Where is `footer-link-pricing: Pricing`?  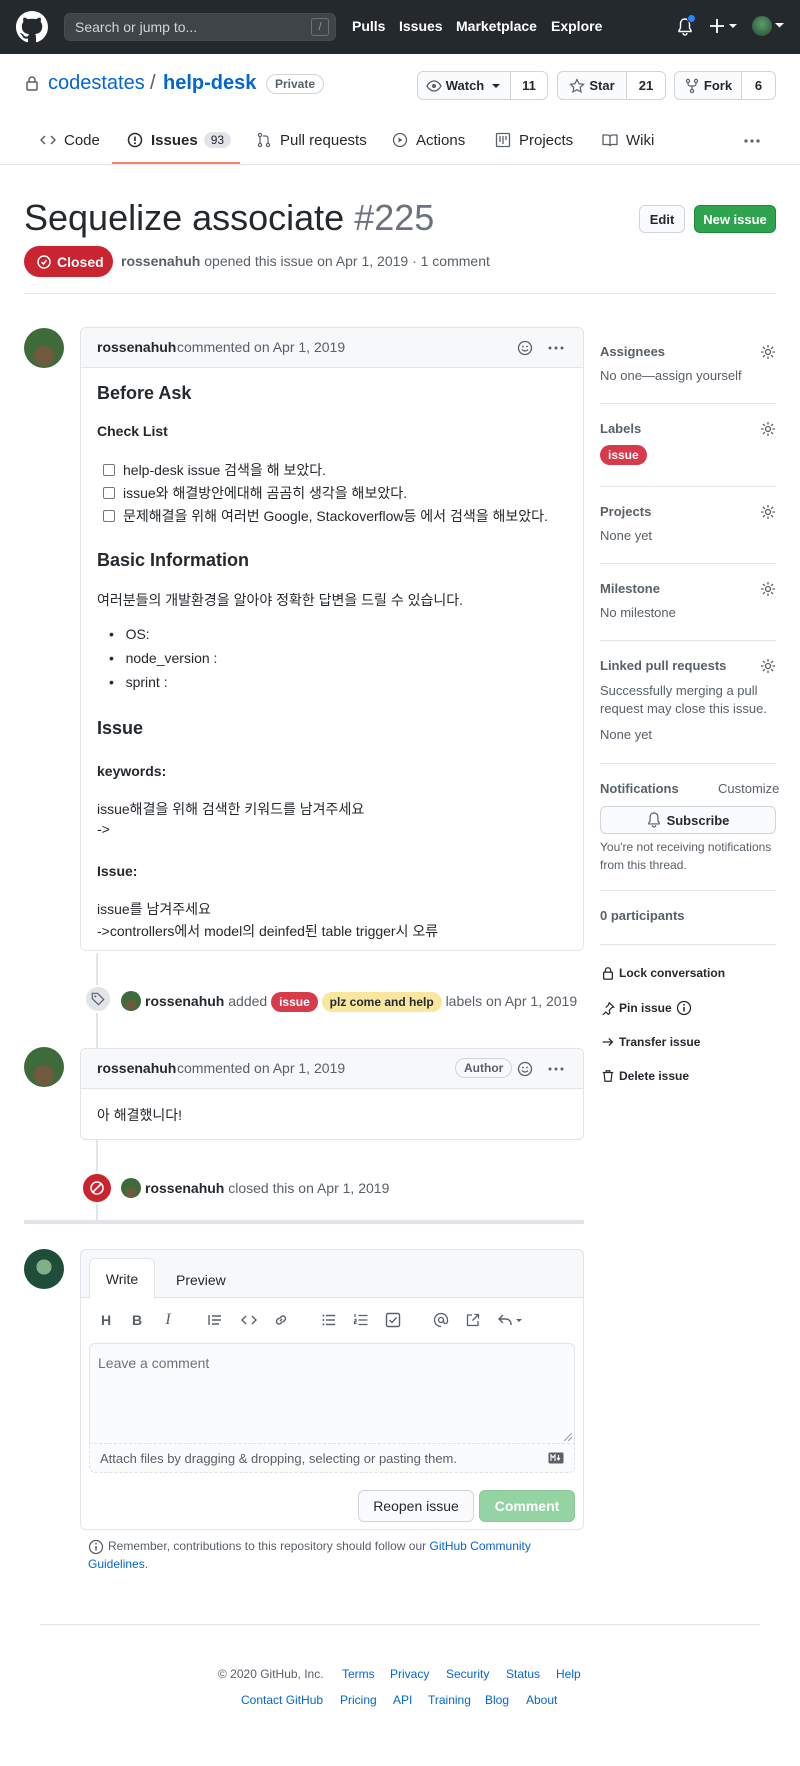 footer-link-pricing: Pricing is located at coordinates (358, 1700).